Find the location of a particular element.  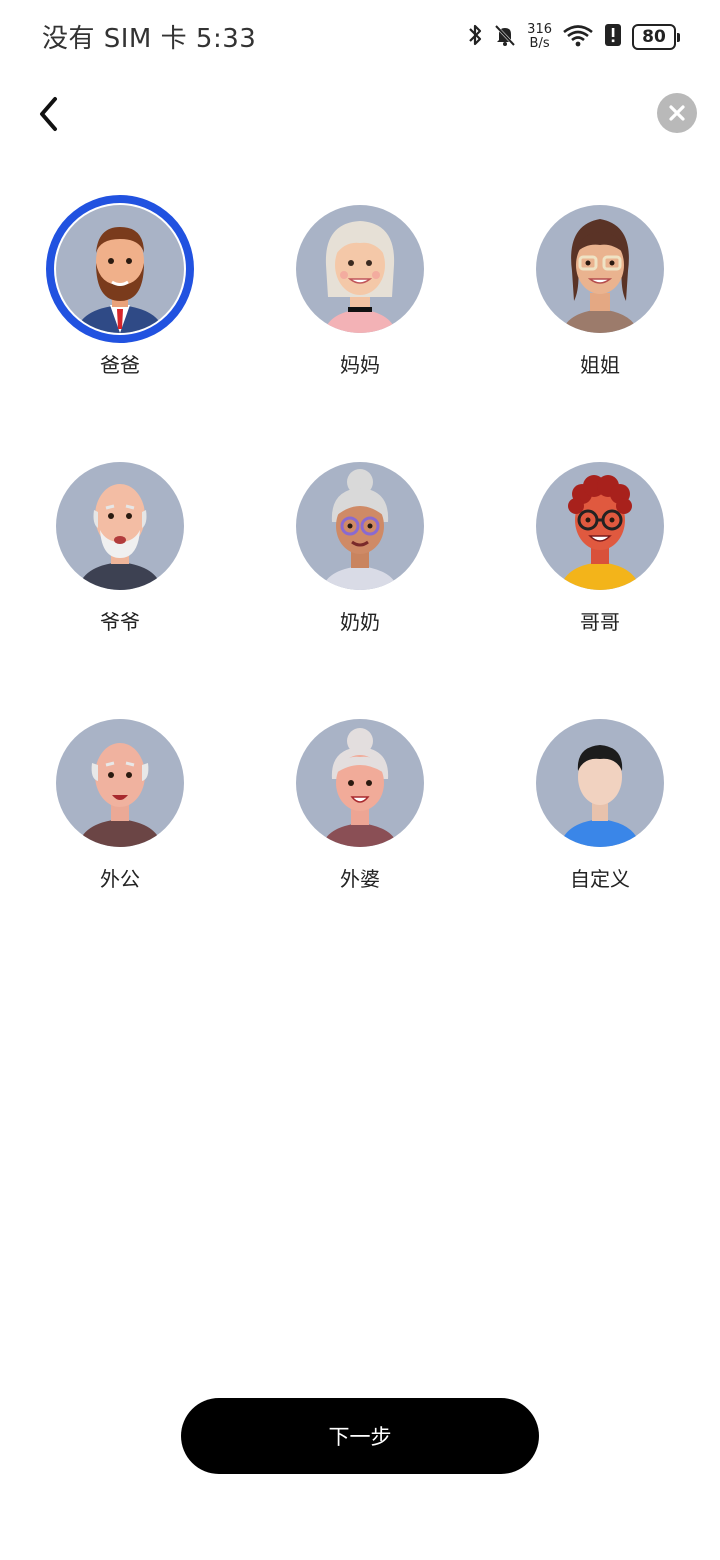

chevron-left-icon is located at coordinates (48, 114).